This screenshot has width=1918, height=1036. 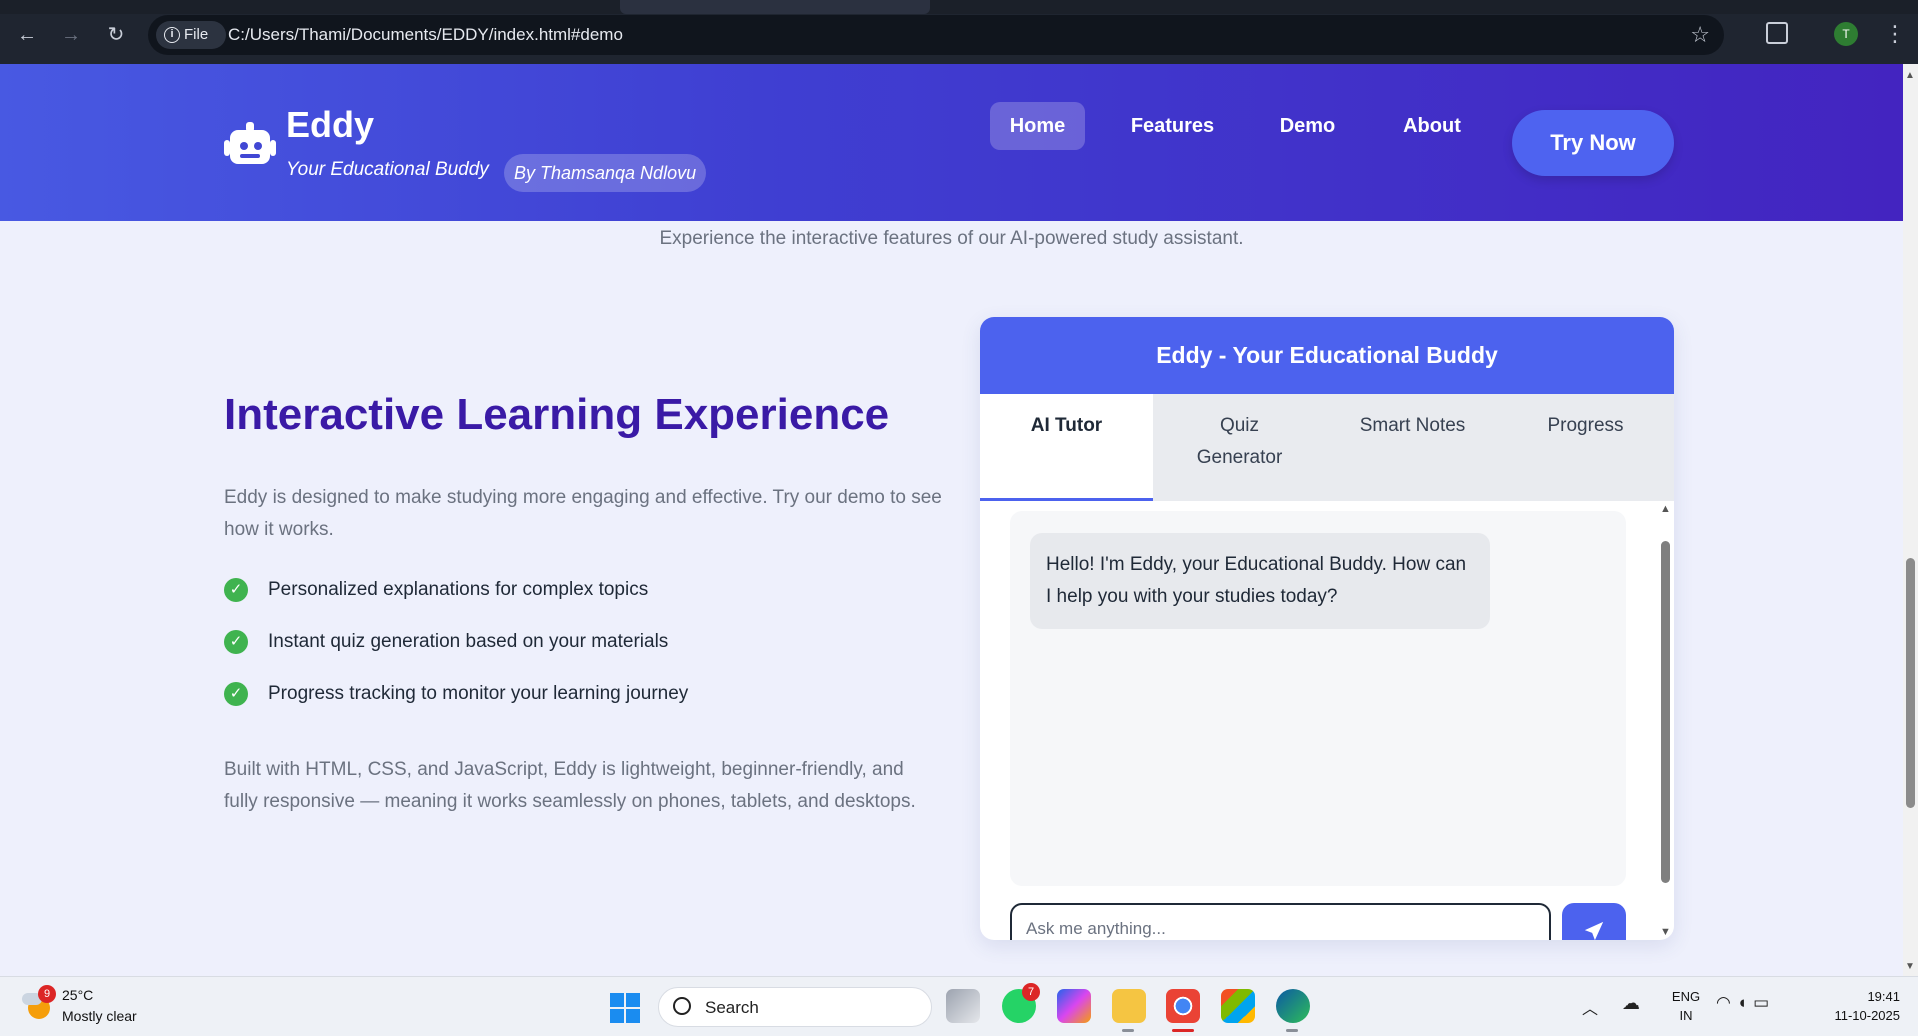 What do you see at coordinates (27, 35) in the screenshot?
I see `back-icon: ←` at bounding box center [27, 35].